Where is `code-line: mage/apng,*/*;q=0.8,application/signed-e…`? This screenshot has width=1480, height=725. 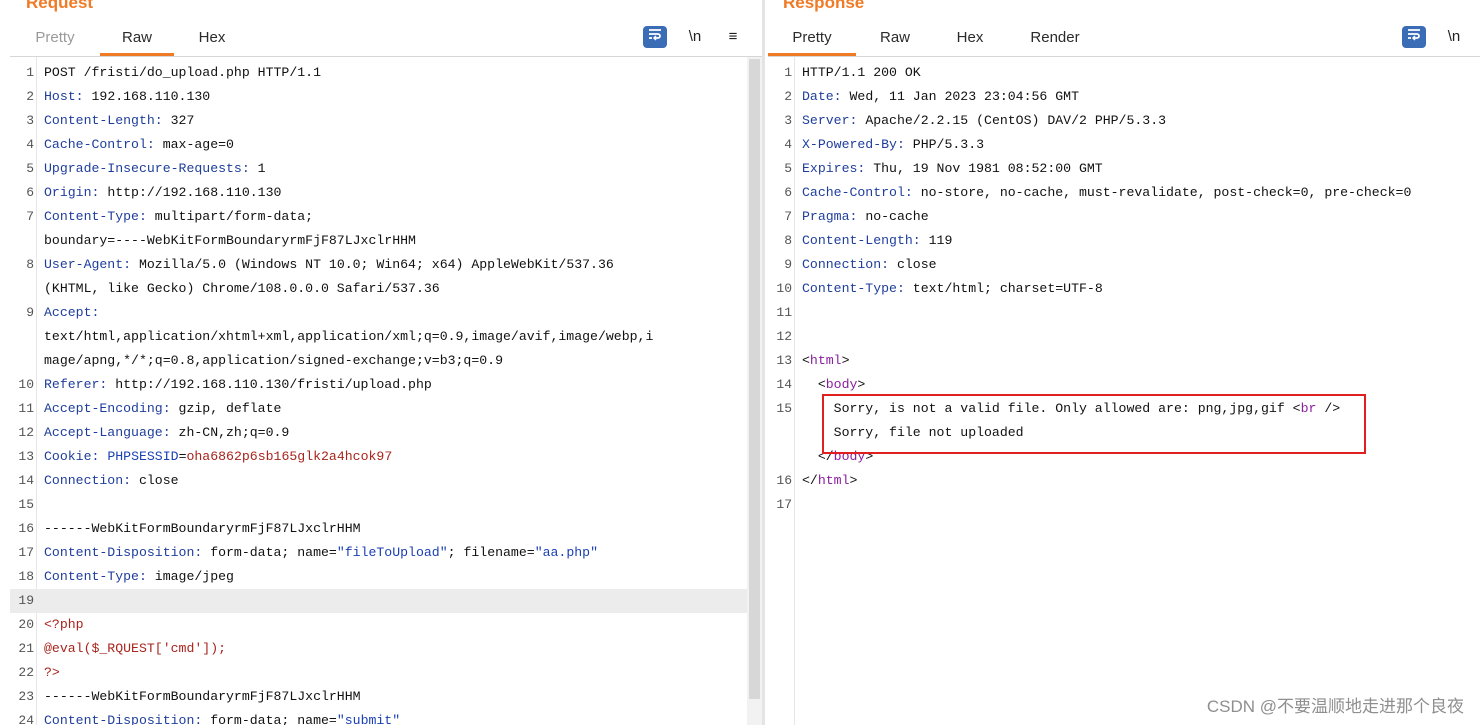
code-line: mage/apng,*/*;q=0.8,application/signed-e… is located at coordinates (386, 361).